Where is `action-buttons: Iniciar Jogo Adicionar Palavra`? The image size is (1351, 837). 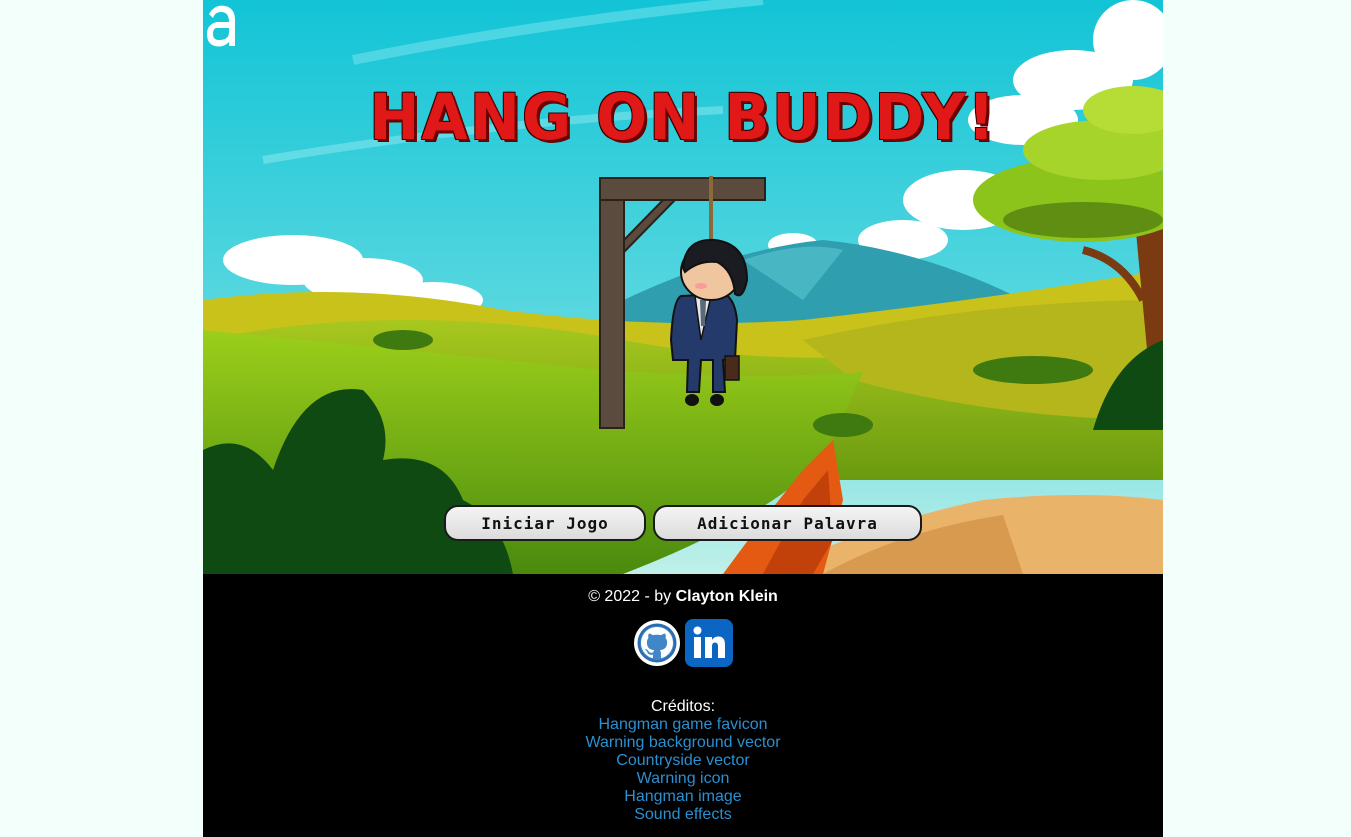 action-buttons: Iniciar Jogo Adicionar Palavra is located at coordinates (683, 523).